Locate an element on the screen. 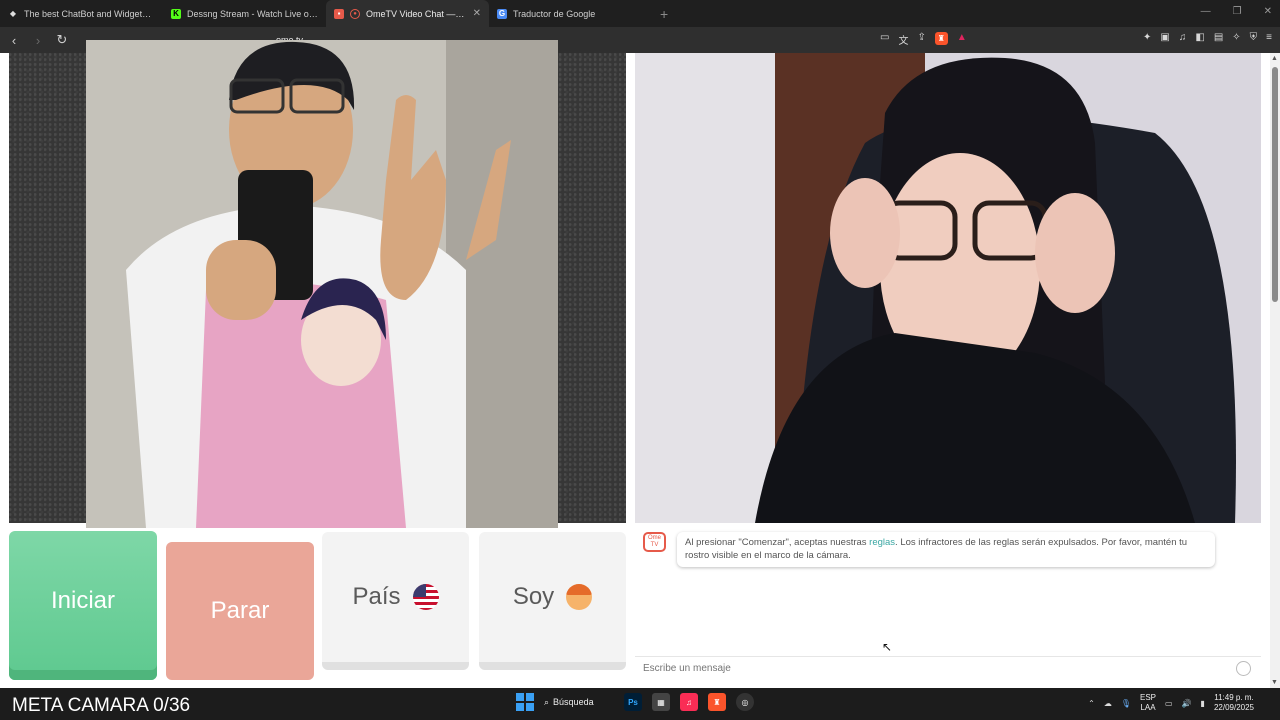  photoshop-icon: Ps is located at coordinates (633, 702).